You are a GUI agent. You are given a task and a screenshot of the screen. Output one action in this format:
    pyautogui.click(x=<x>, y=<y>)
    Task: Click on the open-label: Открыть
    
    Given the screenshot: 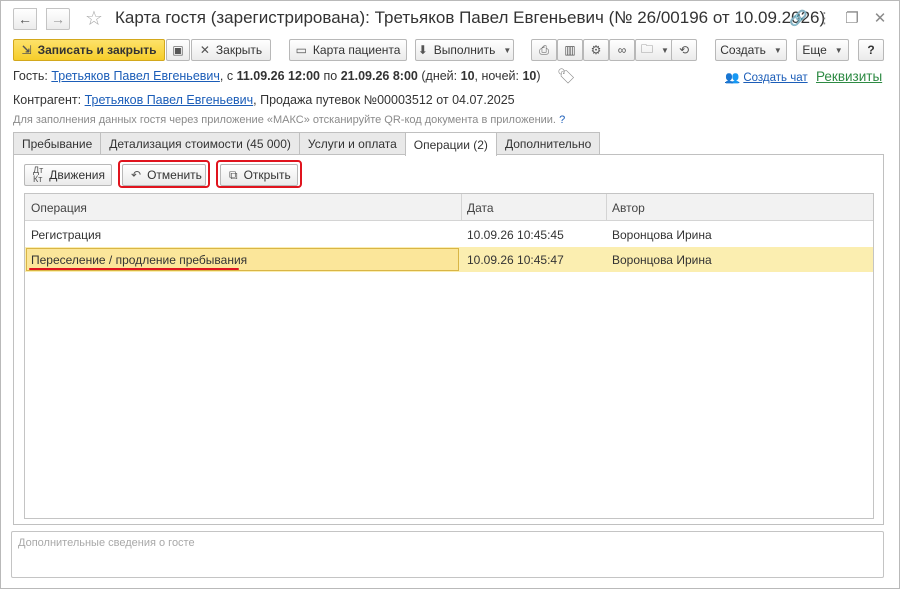 What is the action you would take?
    pyautogui.click(x=267, y=175)
    